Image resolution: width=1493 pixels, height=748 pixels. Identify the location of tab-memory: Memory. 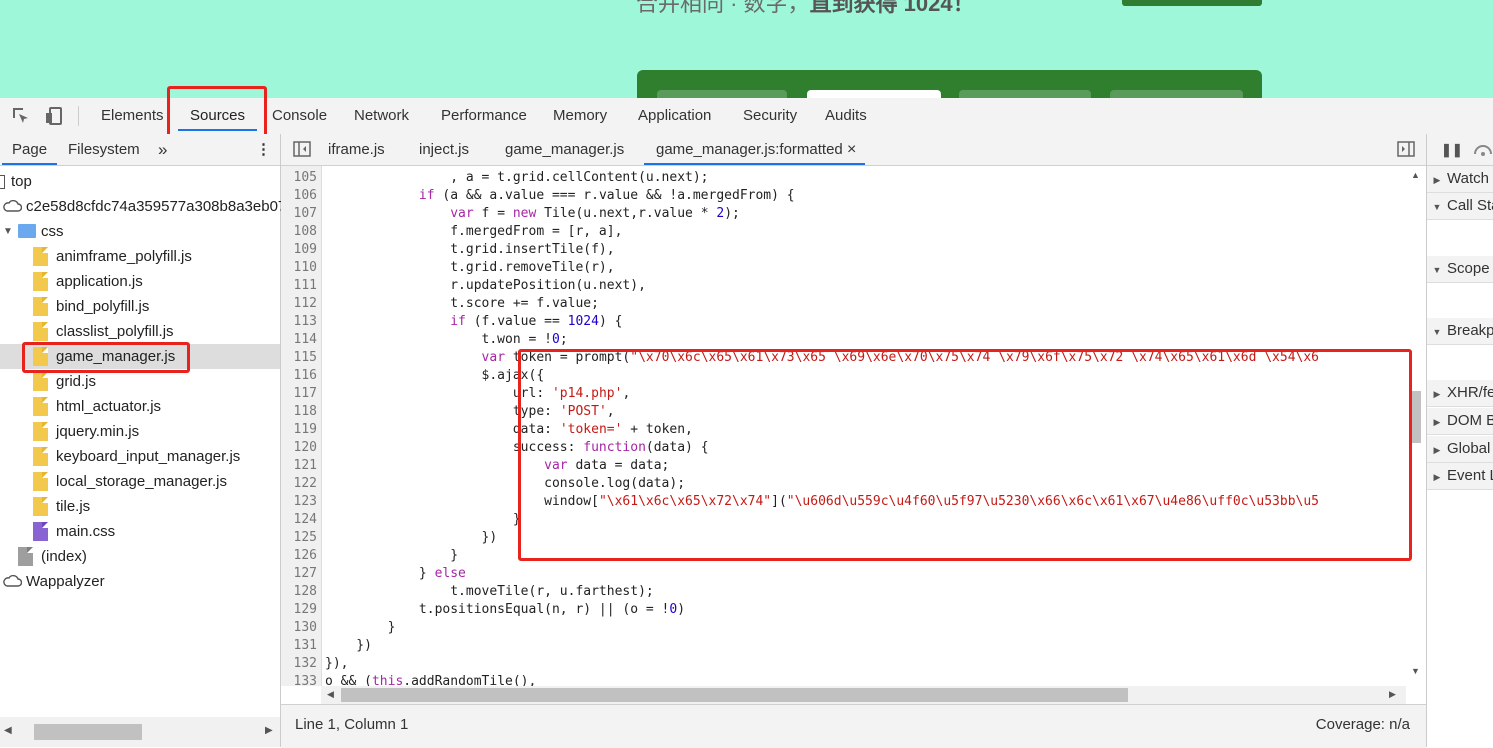
(580, 116).